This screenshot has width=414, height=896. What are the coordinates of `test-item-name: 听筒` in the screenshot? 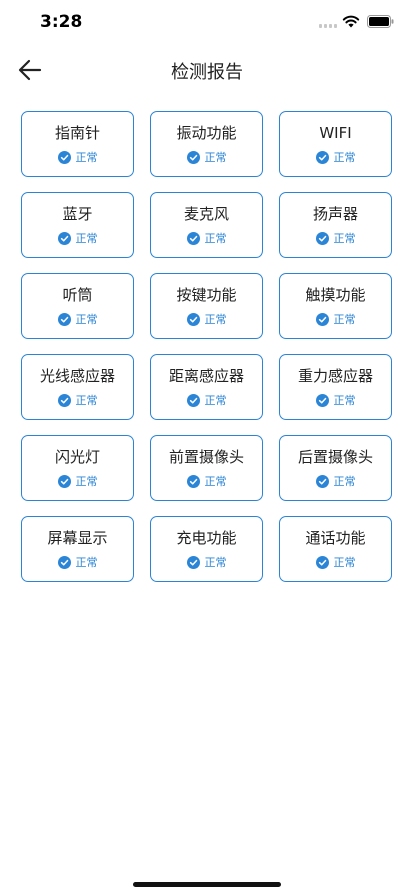 It's located at (77, 295).